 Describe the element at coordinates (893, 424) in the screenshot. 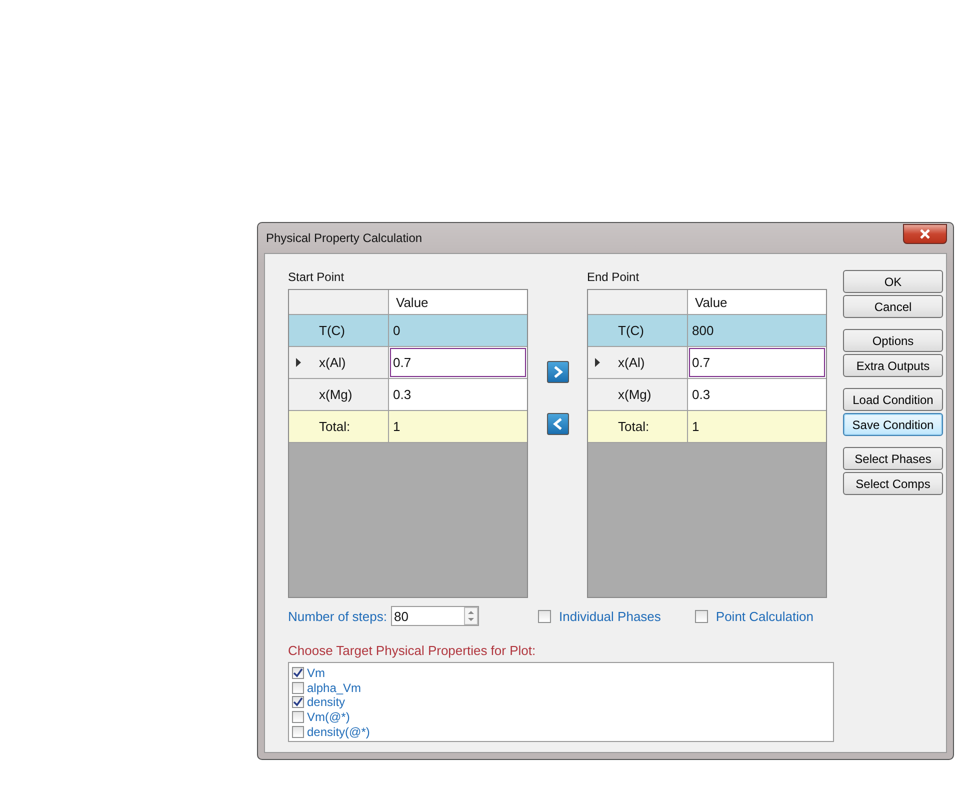

I see `dialog-button: Save Condition` at that location.